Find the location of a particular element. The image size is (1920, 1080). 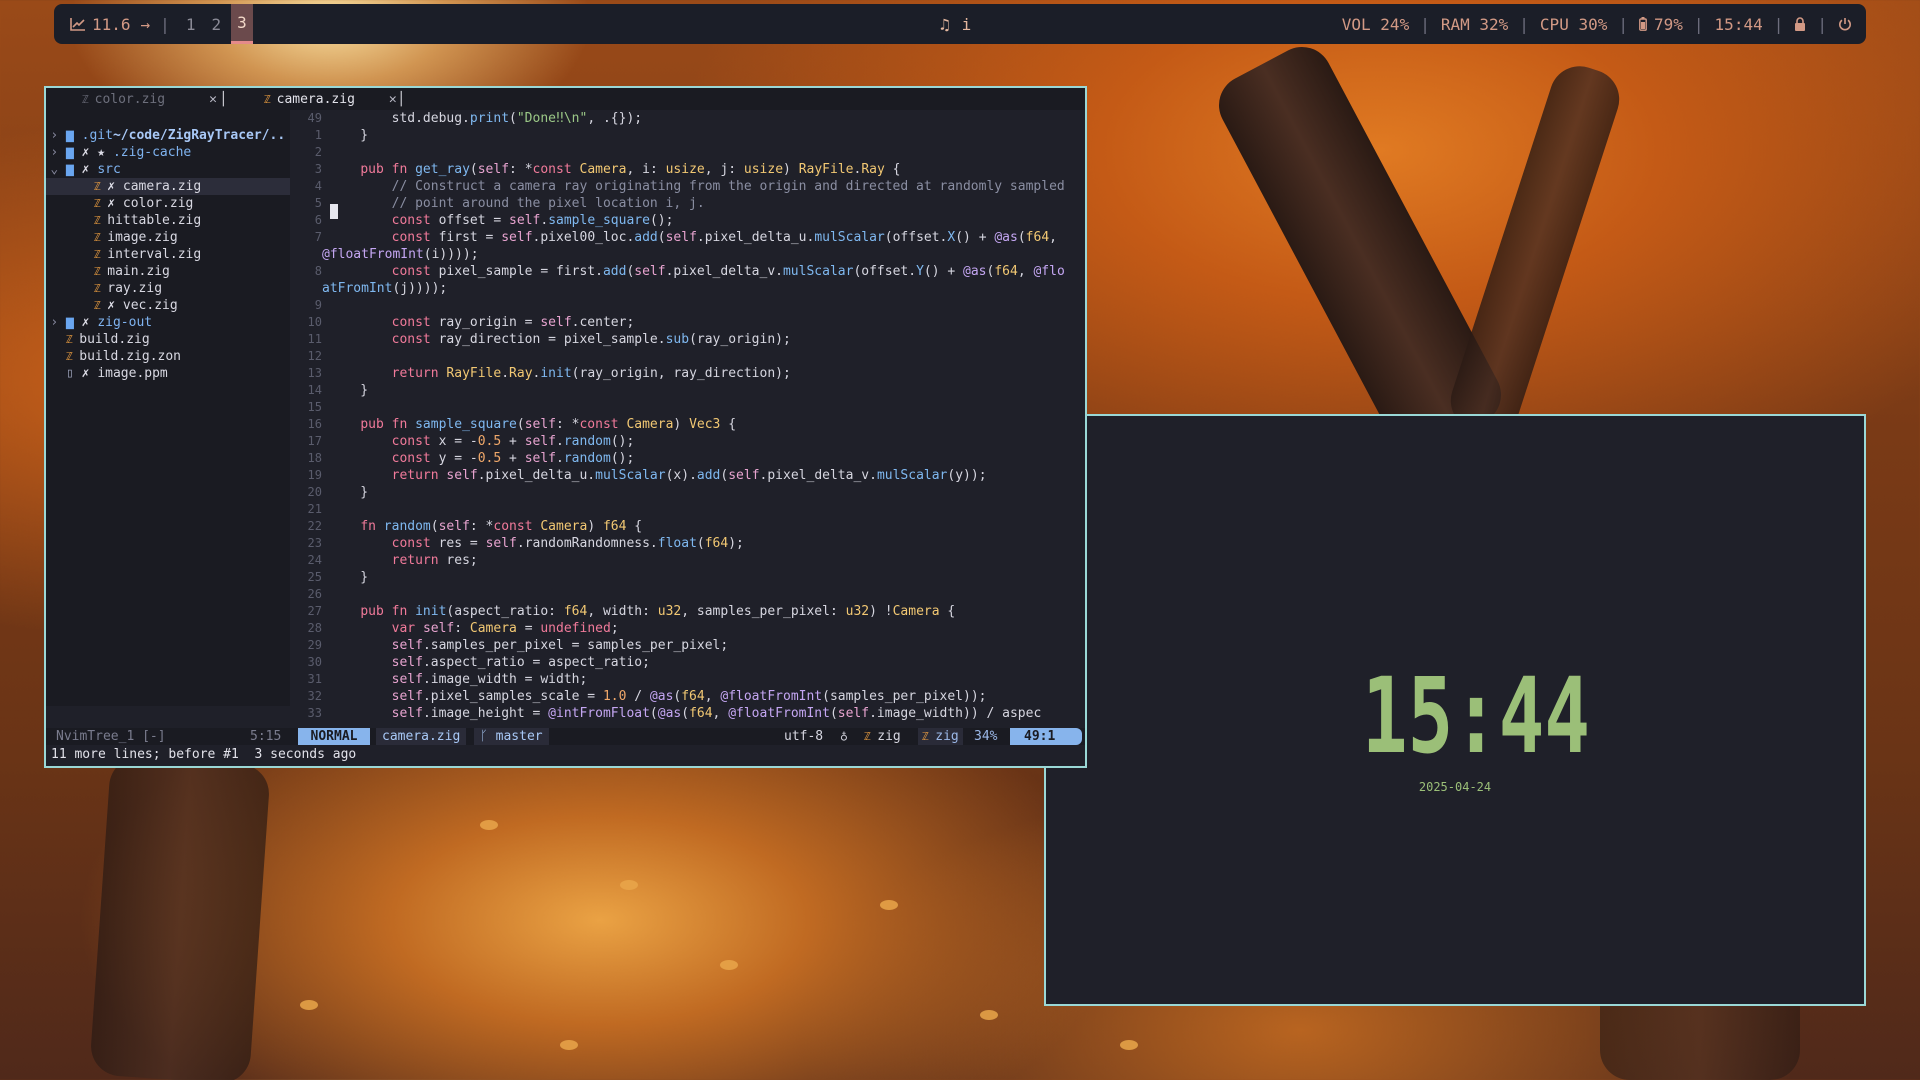

line-number: 25 is located at coordinates (314, 577).